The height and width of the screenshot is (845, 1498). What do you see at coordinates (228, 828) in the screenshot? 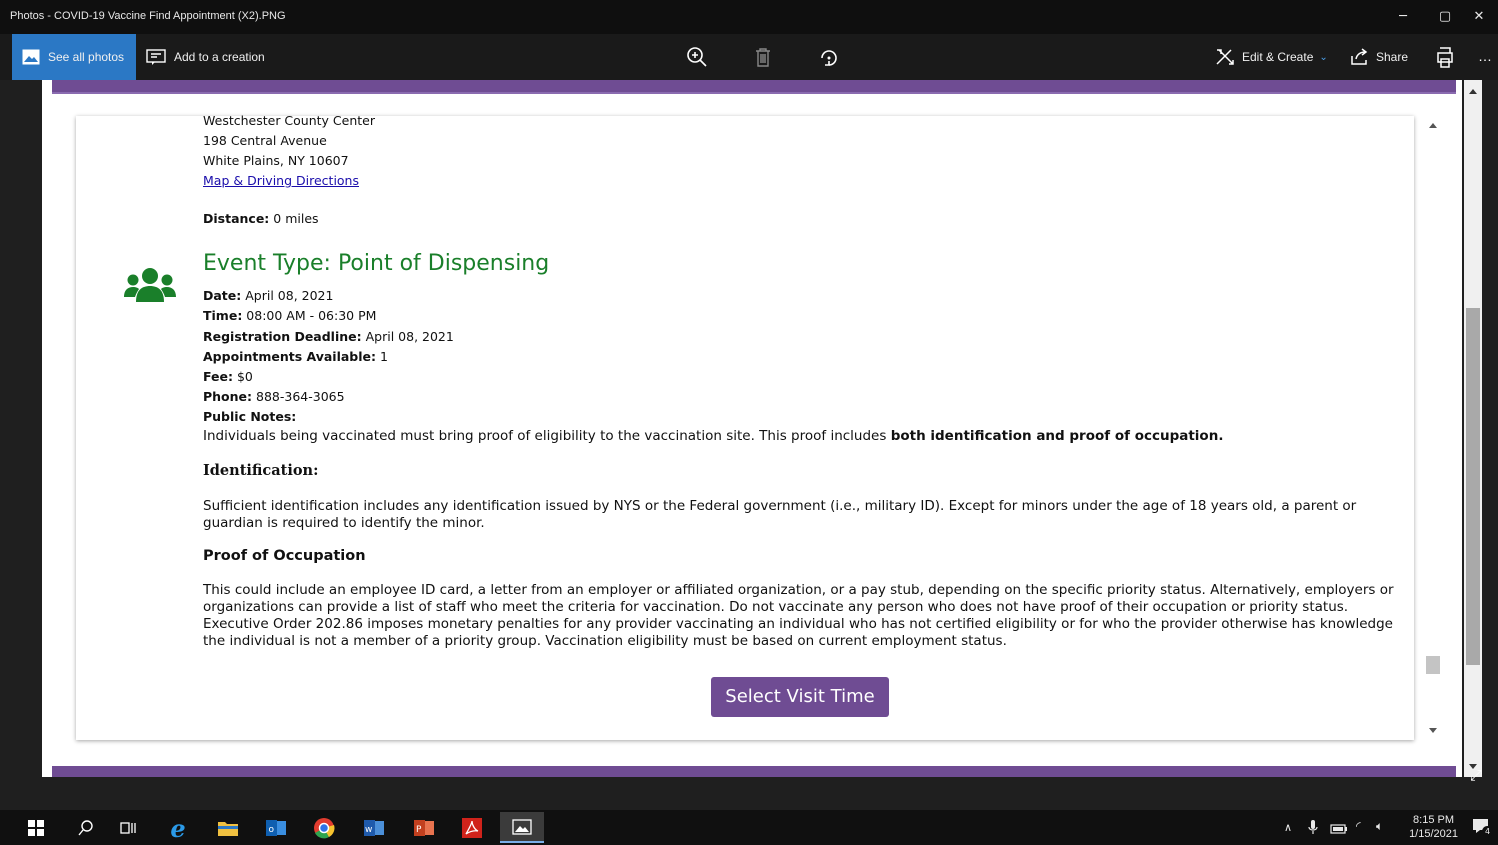
I see `file-explorer-icon` at bounding box center [228, 828].